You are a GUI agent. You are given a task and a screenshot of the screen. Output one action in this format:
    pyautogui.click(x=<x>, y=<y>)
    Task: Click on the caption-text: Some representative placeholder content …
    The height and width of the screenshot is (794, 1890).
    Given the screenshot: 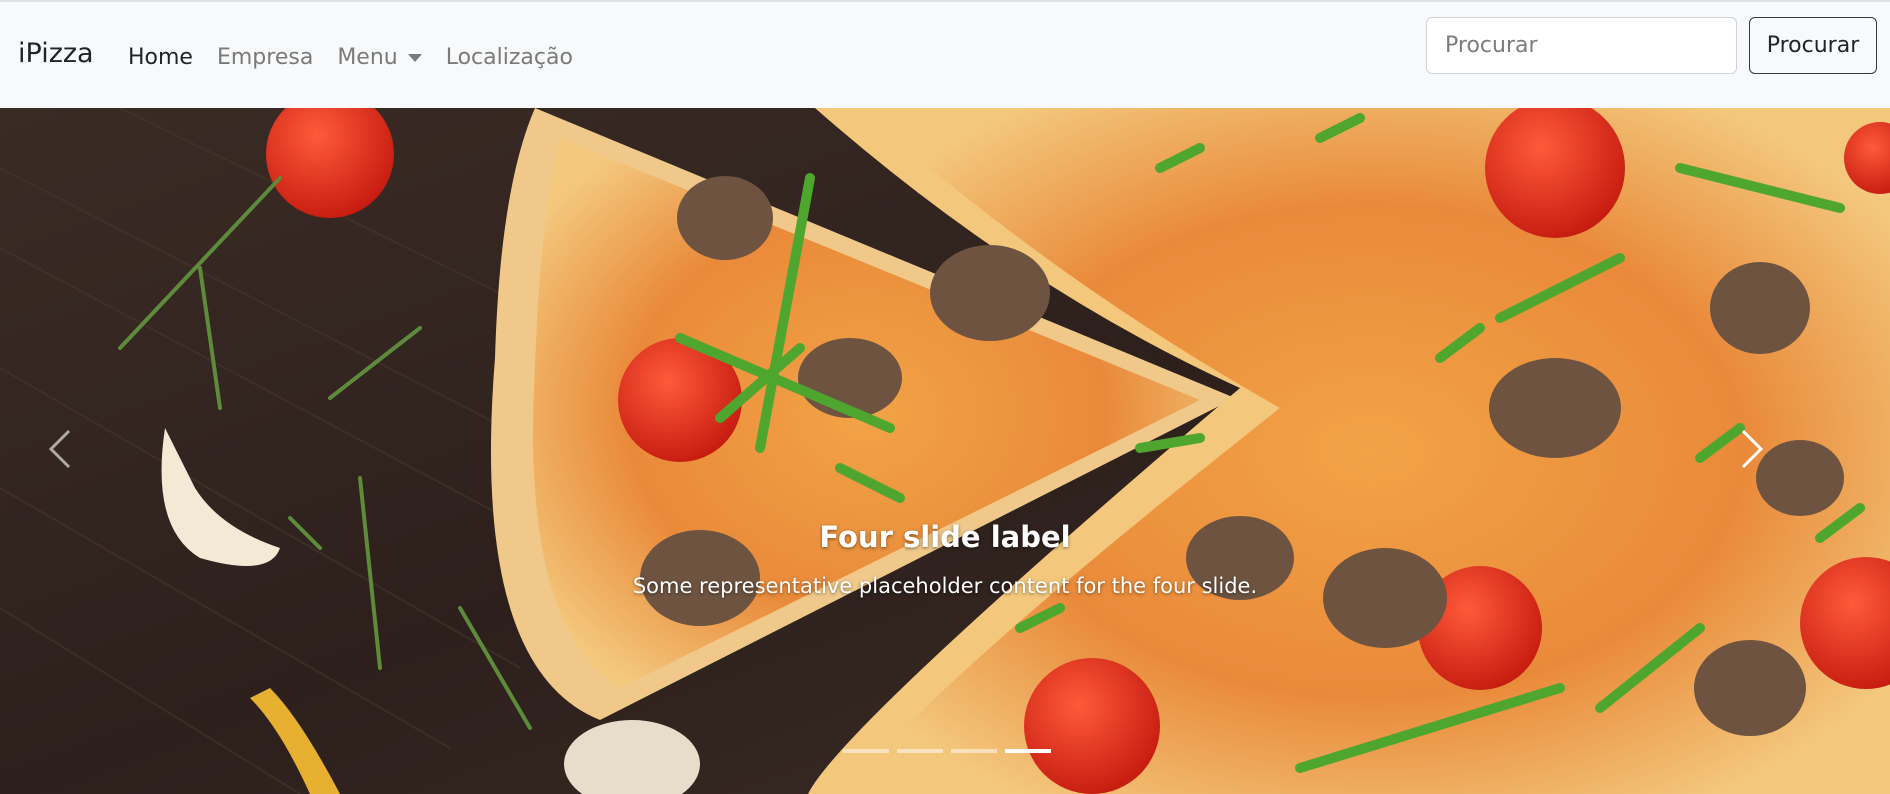 What is the action you would take?
    pyautogui.click(x=945, y=586)
    